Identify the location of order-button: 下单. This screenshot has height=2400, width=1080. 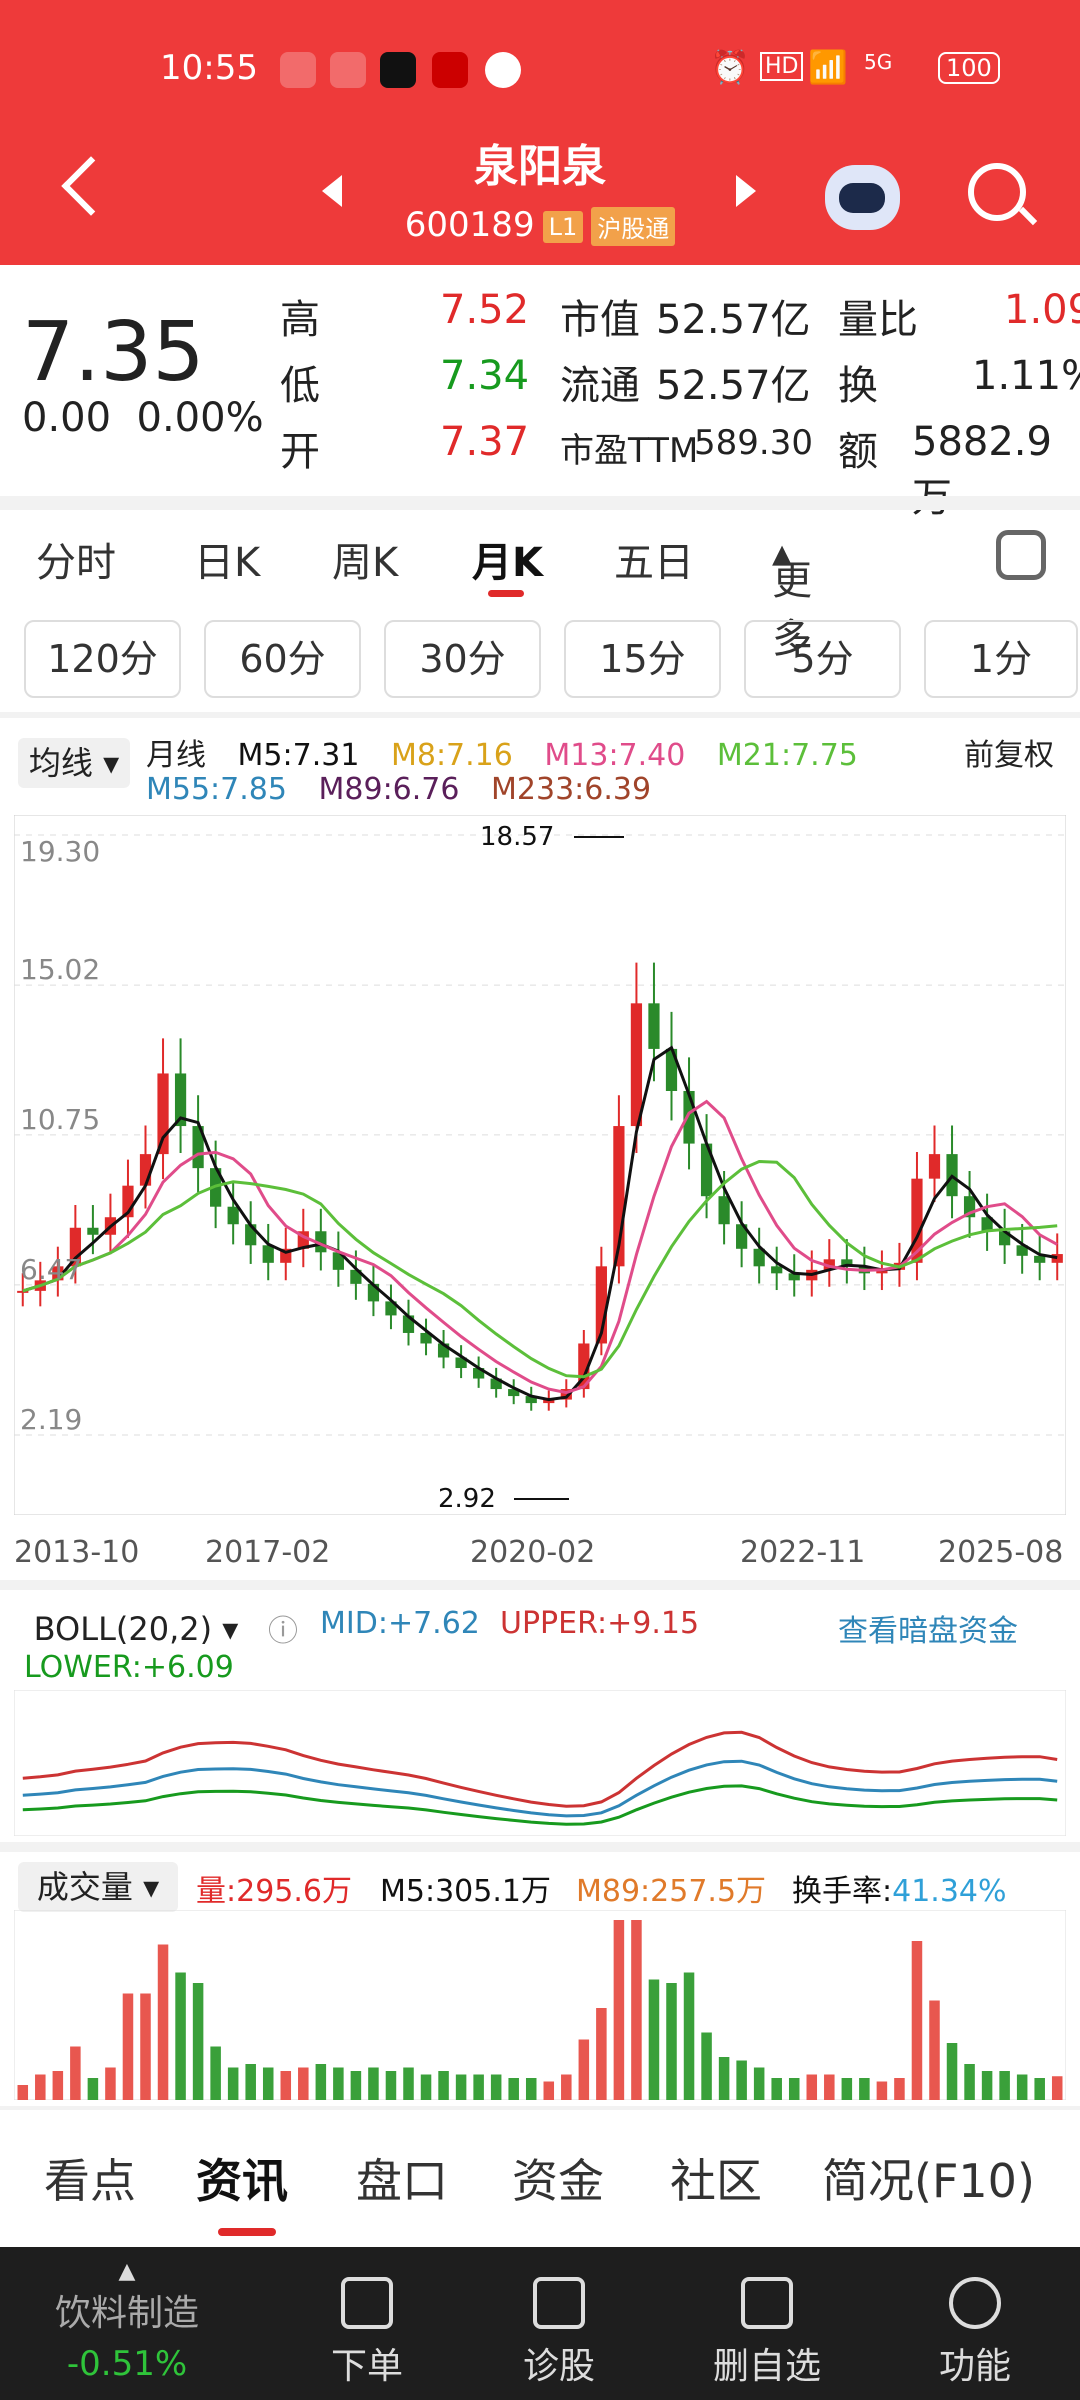
(367, 2333).